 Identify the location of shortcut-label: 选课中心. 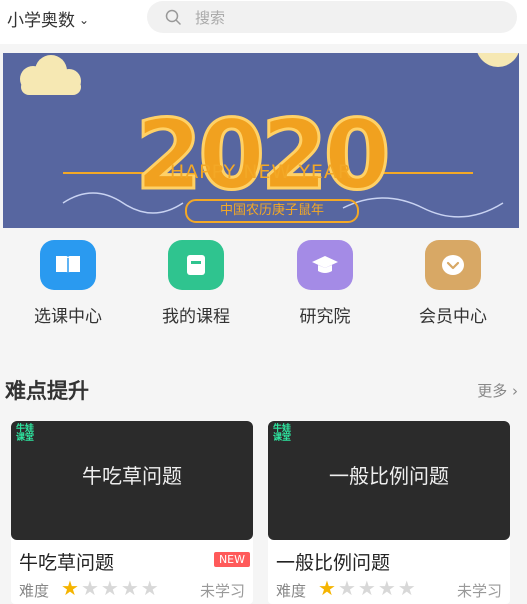
(68, 317).